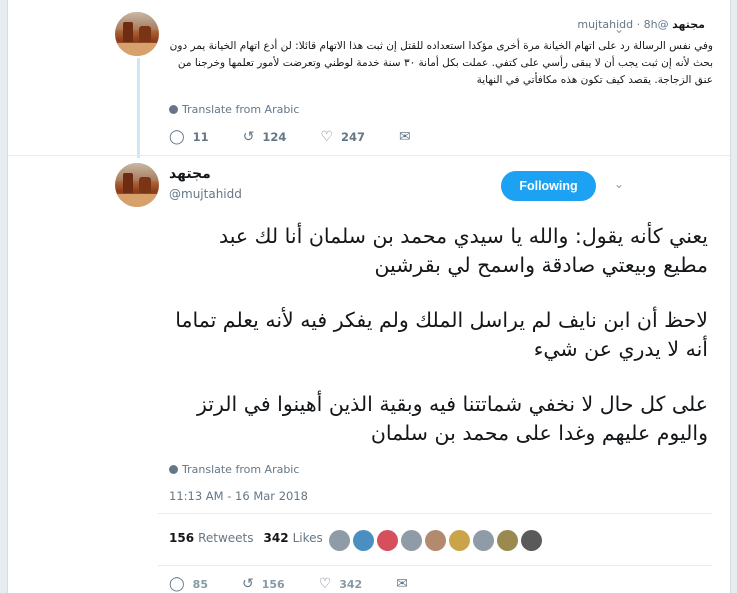 This screenshot has width=737, height=593. What do you see at coordinates (225, 538) in the screenshot?
I see `retweets-label: Retweets` at bounding box center [225, 538].